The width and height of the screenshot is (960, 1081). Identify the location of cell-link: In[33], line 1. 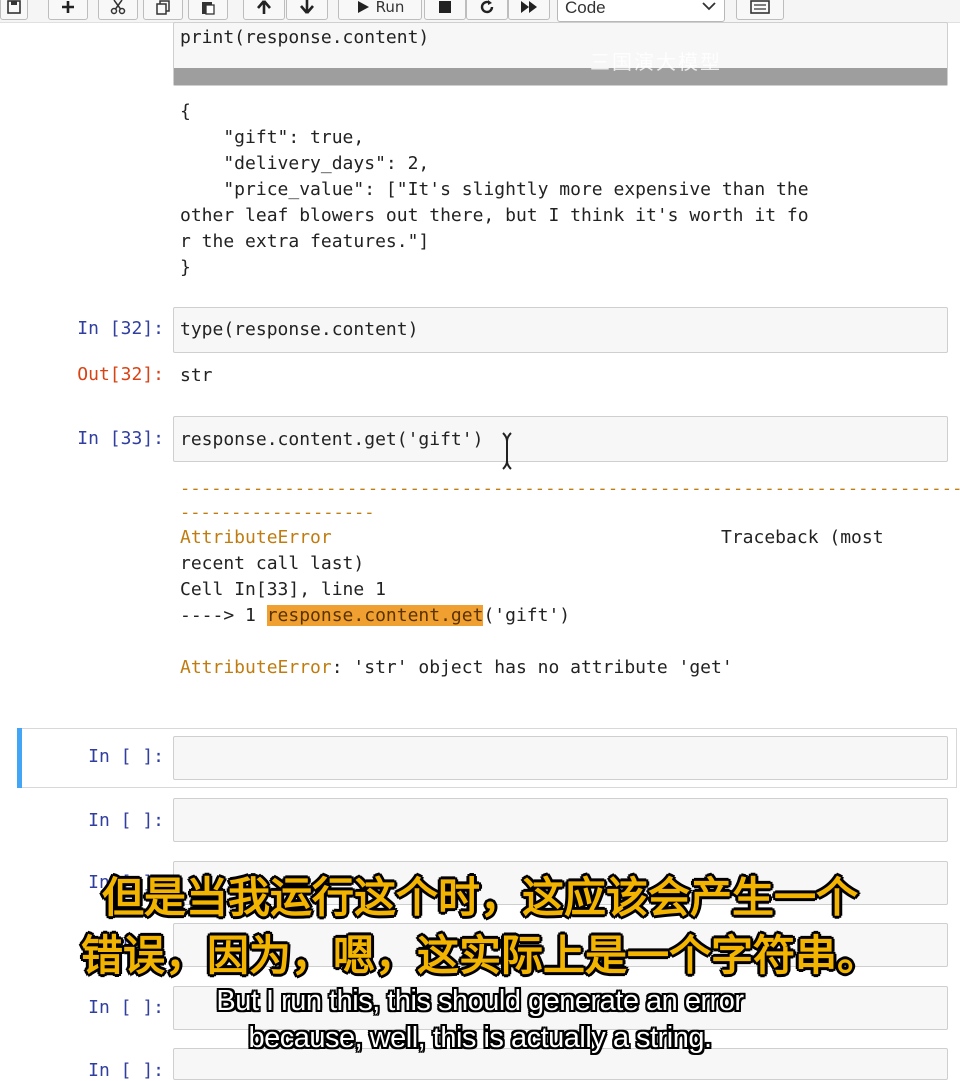
(310, 589).